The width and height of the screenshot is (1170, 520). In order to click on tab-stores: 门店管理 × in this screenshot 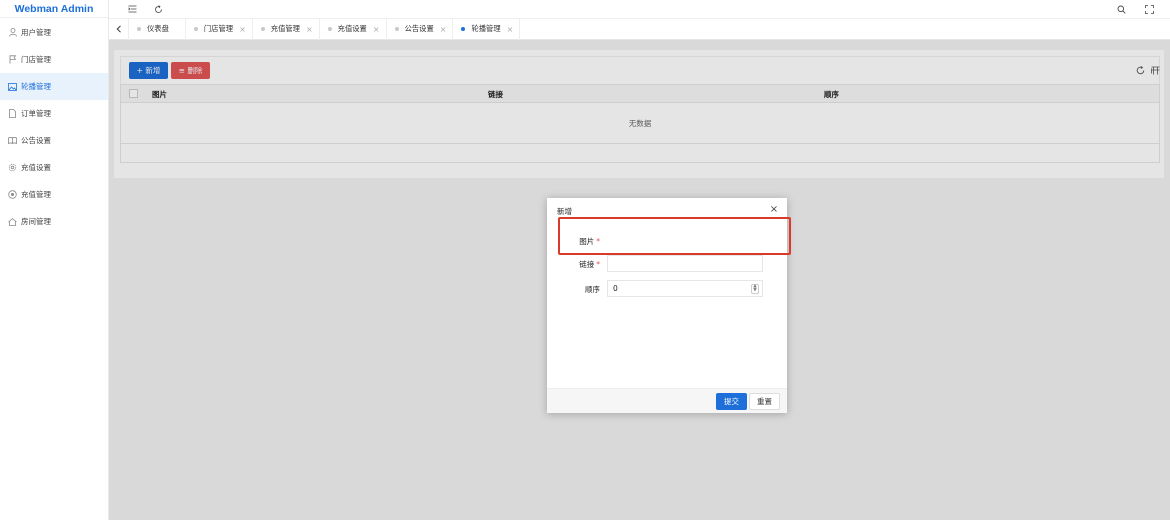, I will do `click(219, 29)`.